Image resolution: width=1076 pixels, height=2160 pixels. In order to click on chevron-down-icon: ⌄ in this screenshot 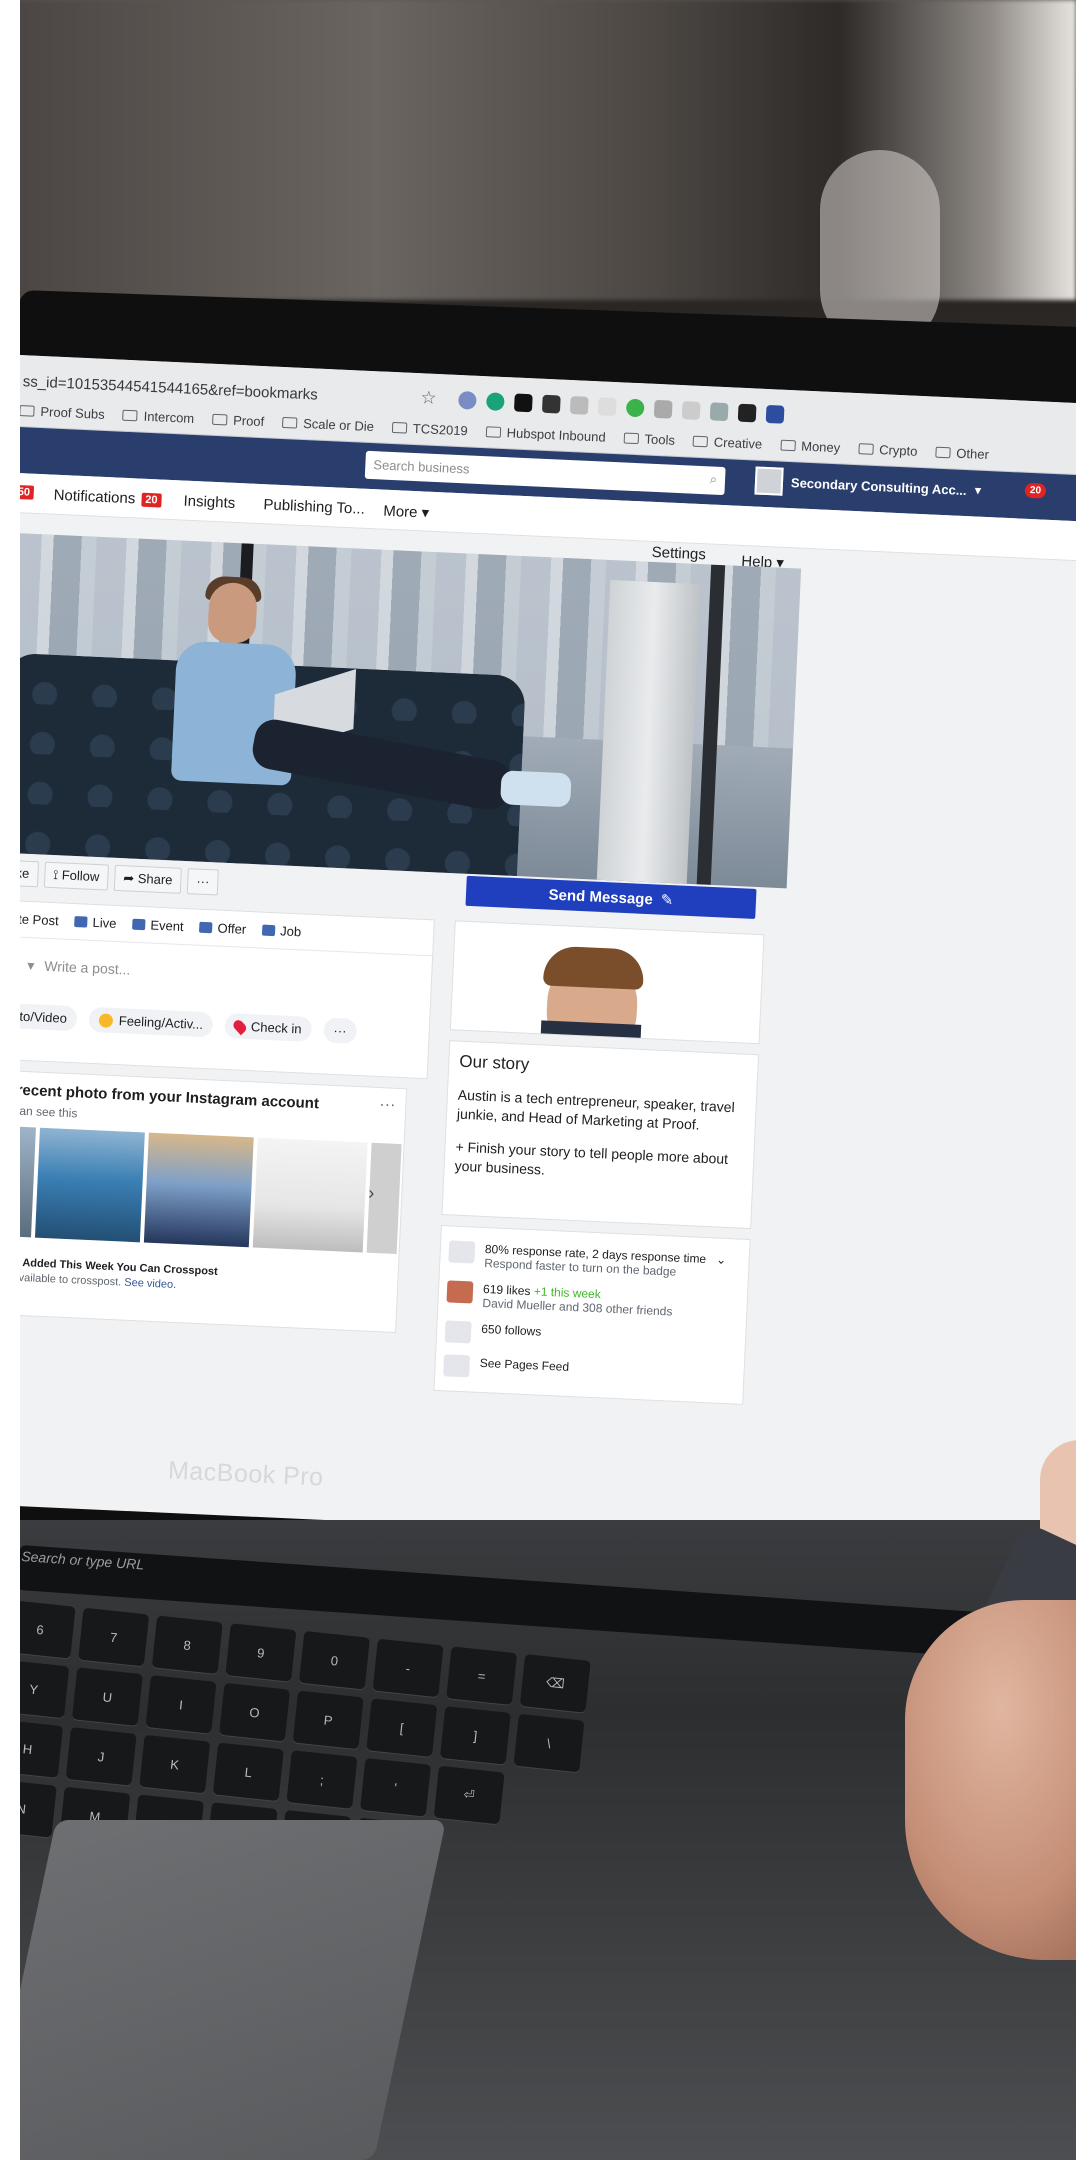, I will do `click(721, 1260)`.